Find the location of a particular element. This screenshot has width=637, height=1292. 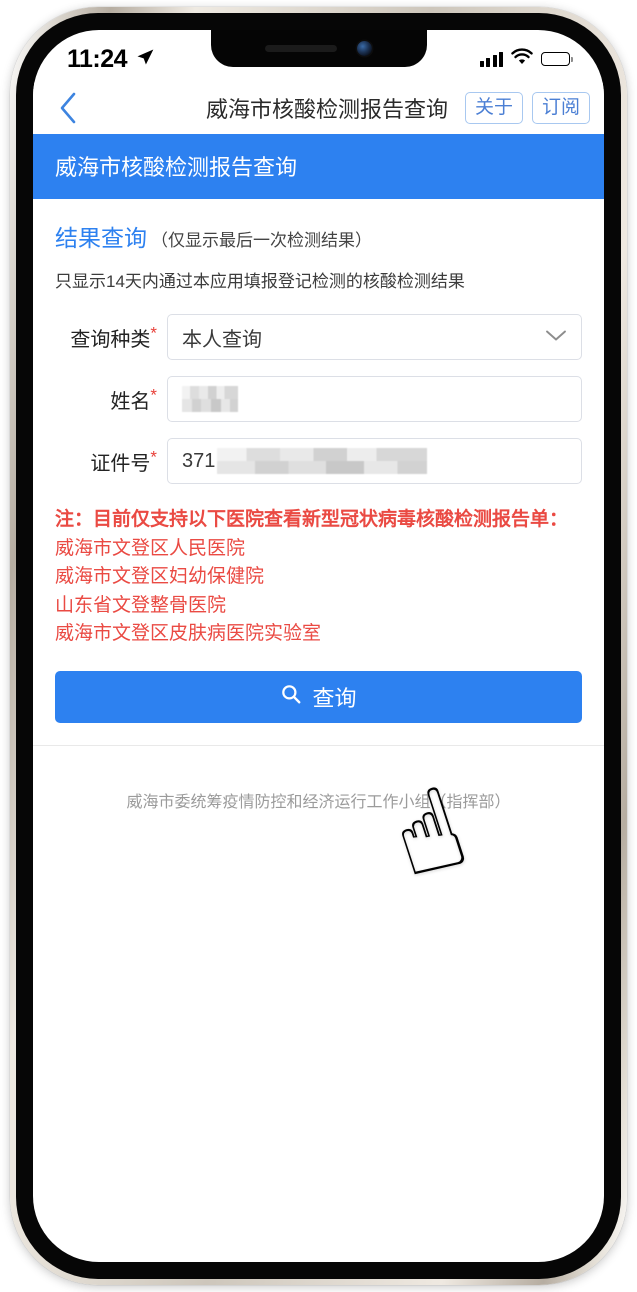

subscribe-button: 订阅 is located at coordinates (560, 108).